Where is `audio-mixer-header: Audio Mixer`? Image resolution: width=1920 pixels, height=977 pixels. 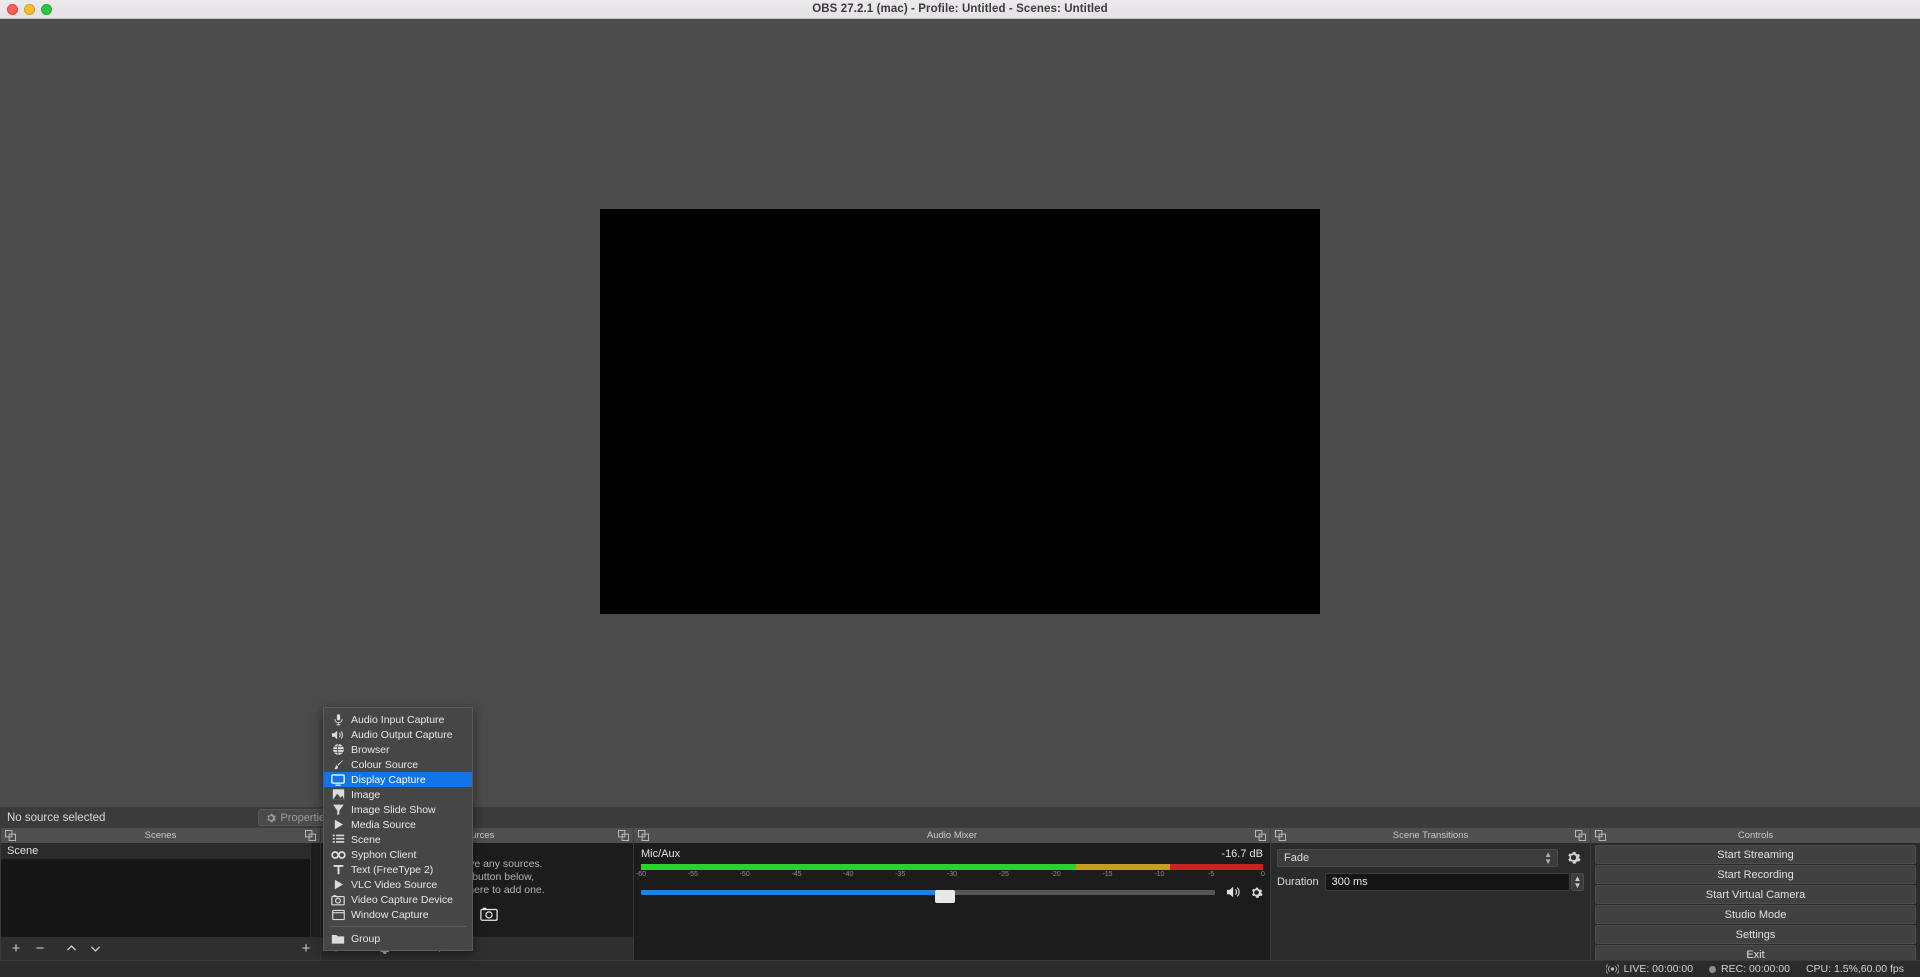
audio-mixer-header: Audio Mixer is located at coordinates (952, 835).